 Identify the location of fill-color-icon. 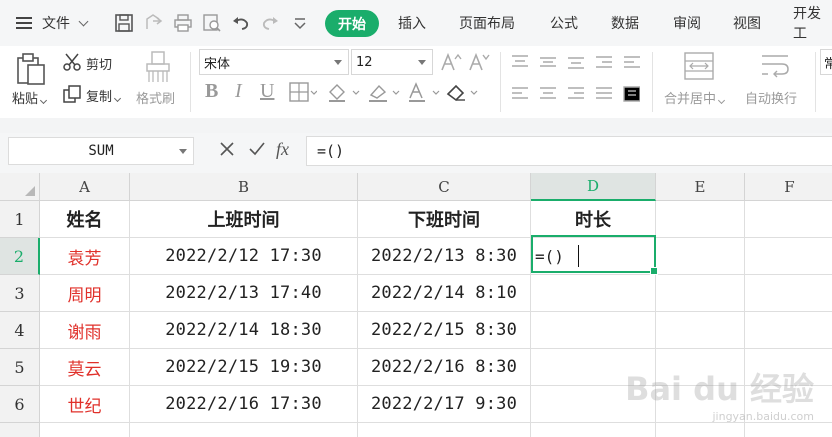
(344, 92).